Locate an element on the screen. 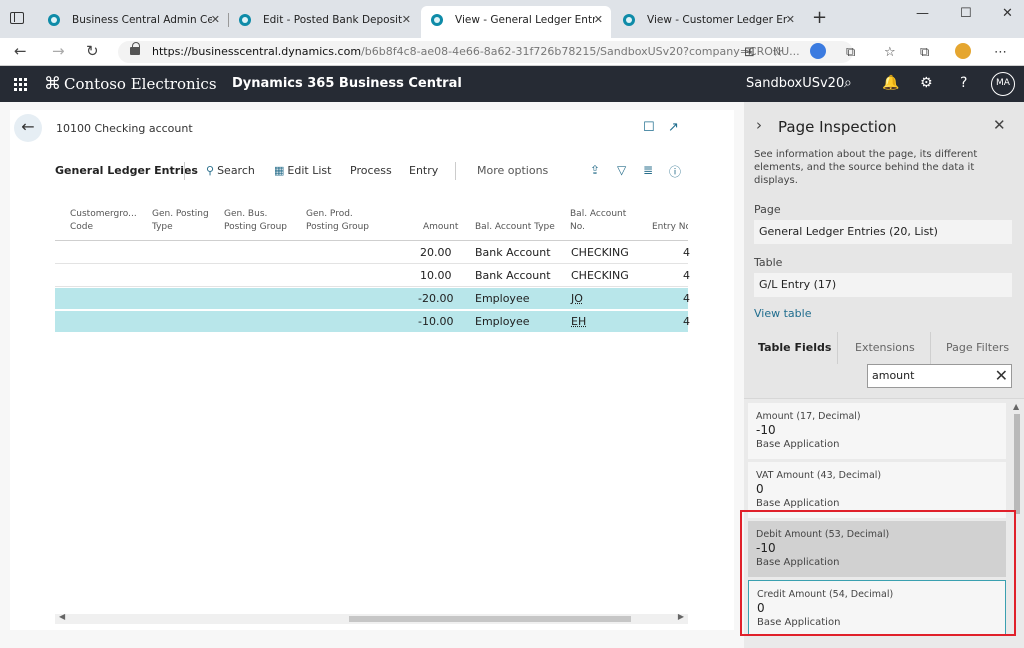 This screenshot has height=648, width=1024. table-row: -10.00 Employee EH 4 is located at coordinates (372, 322).